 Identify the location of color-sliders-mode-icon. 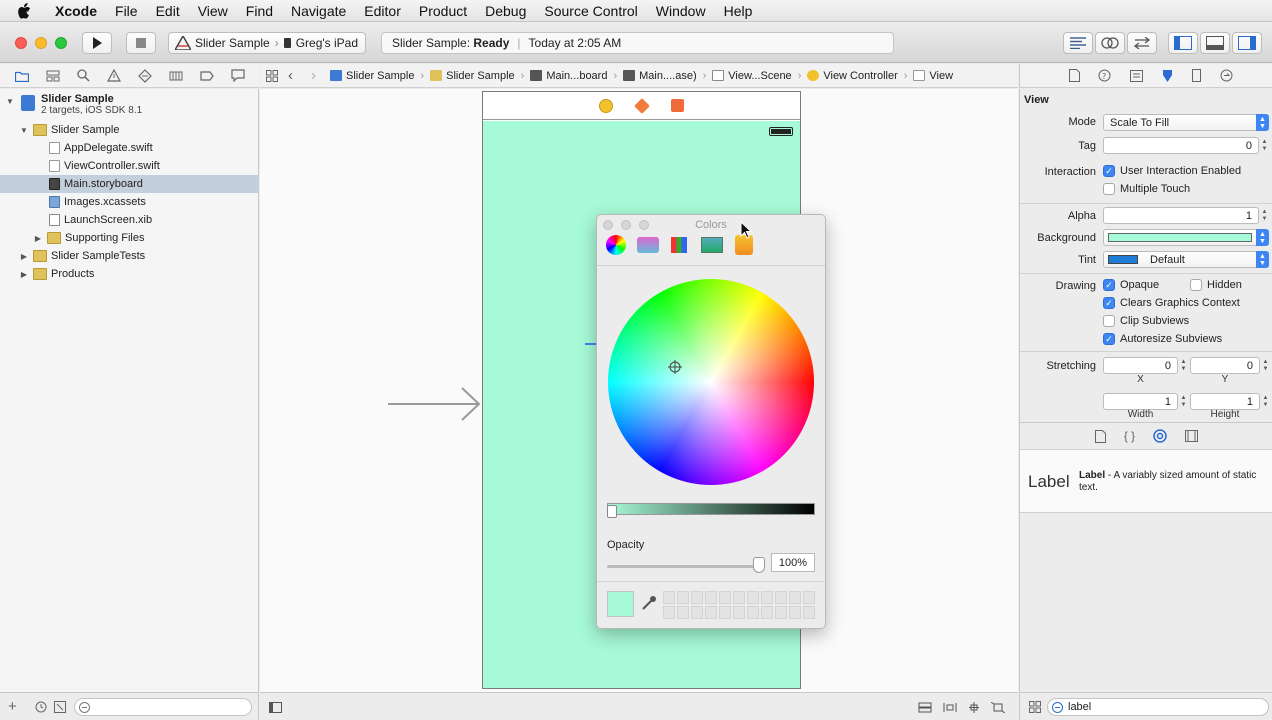
(648, 245).